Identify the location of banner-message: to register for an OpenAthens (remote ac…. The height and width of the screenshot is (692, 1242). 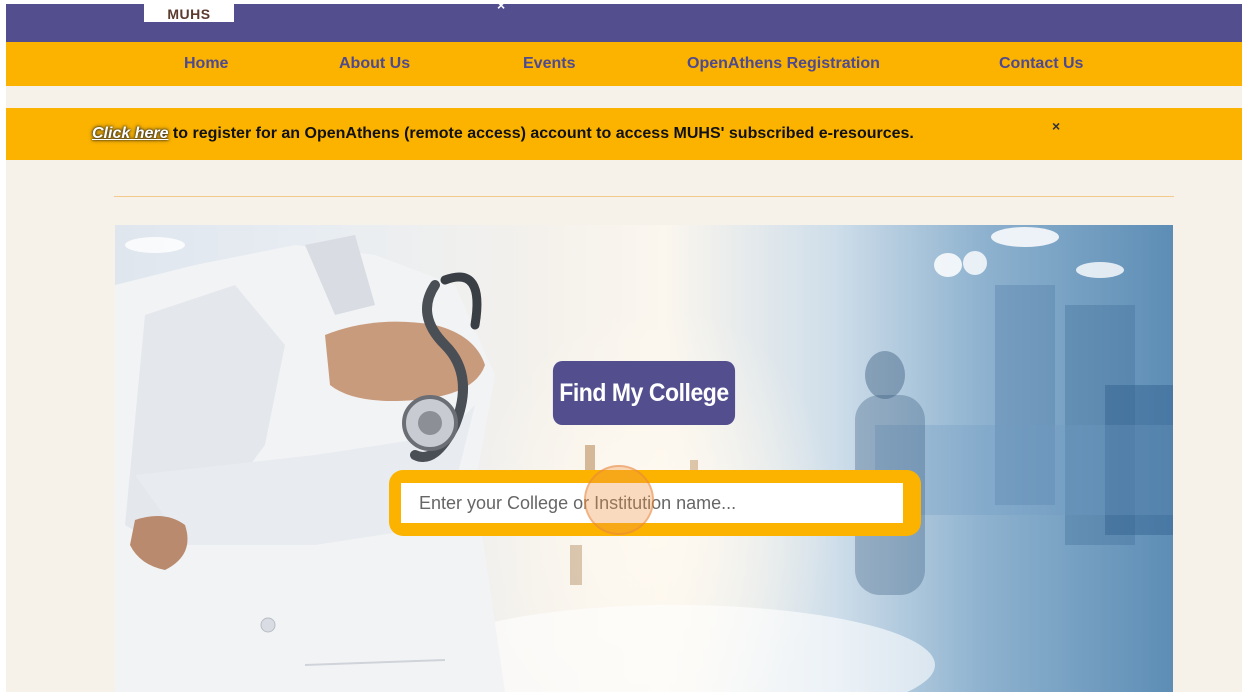
(541, 133).